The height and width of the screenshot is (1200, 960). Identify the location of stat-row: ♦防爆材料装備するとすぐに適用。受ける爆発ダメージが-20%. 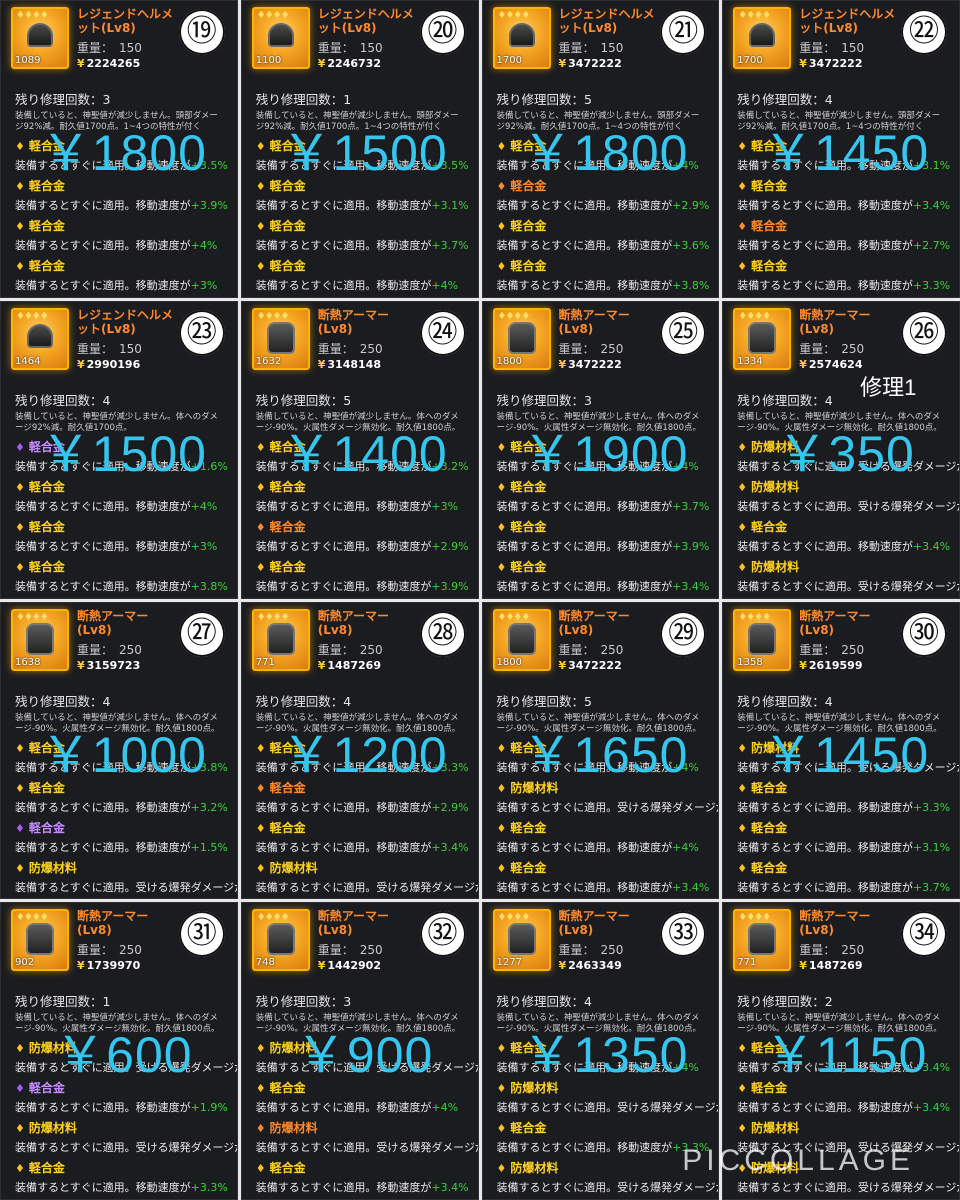
(608, 799).